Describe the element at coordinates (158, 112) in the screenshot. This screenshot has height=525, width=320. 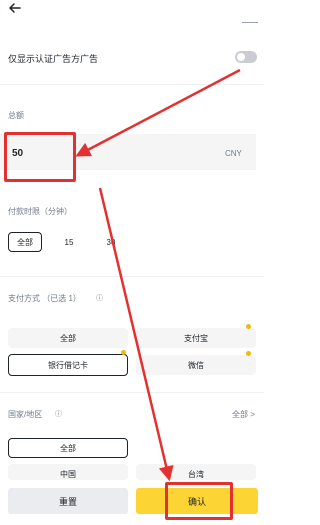
I see `arrow-to-amount` at that location.